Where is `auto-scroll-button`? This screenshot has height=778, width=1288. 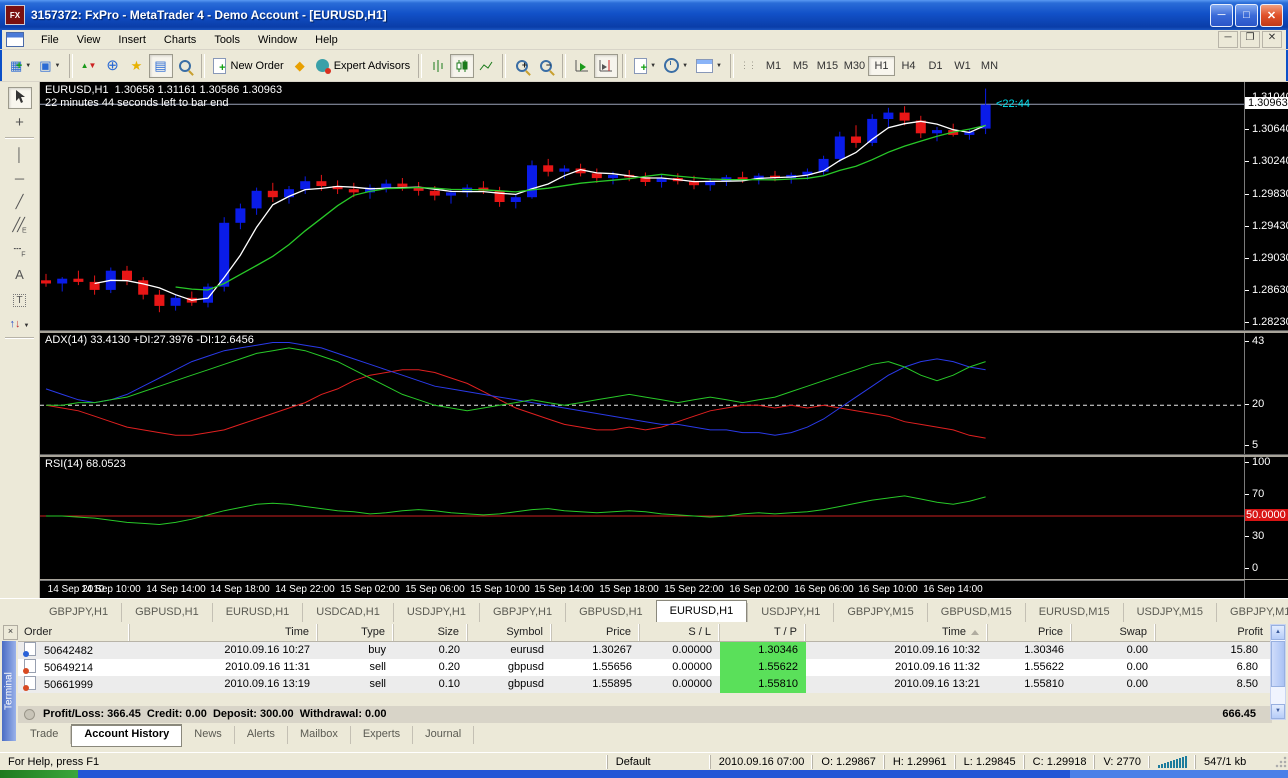
auto-scroll-button is located at coordinates (582, 66).